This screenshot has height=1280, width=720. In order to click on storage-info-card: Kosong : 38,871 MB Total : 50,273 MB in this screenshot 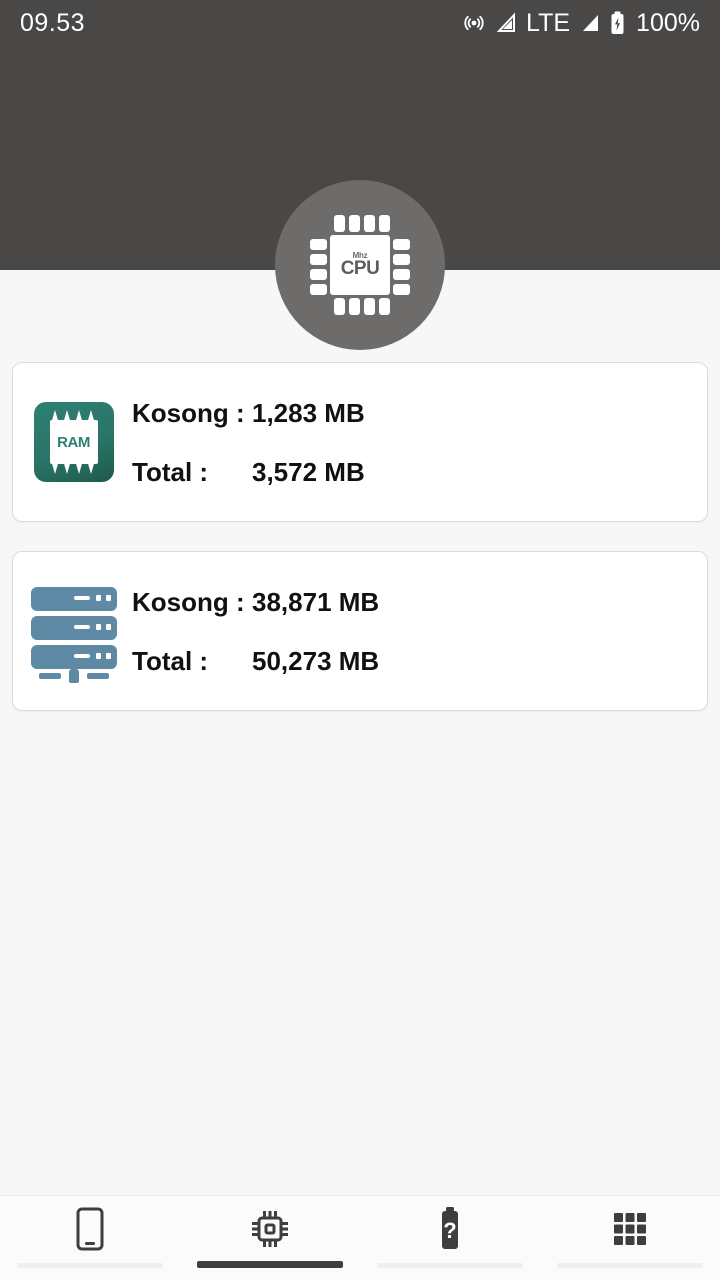, I will do `click(360, 631)`.